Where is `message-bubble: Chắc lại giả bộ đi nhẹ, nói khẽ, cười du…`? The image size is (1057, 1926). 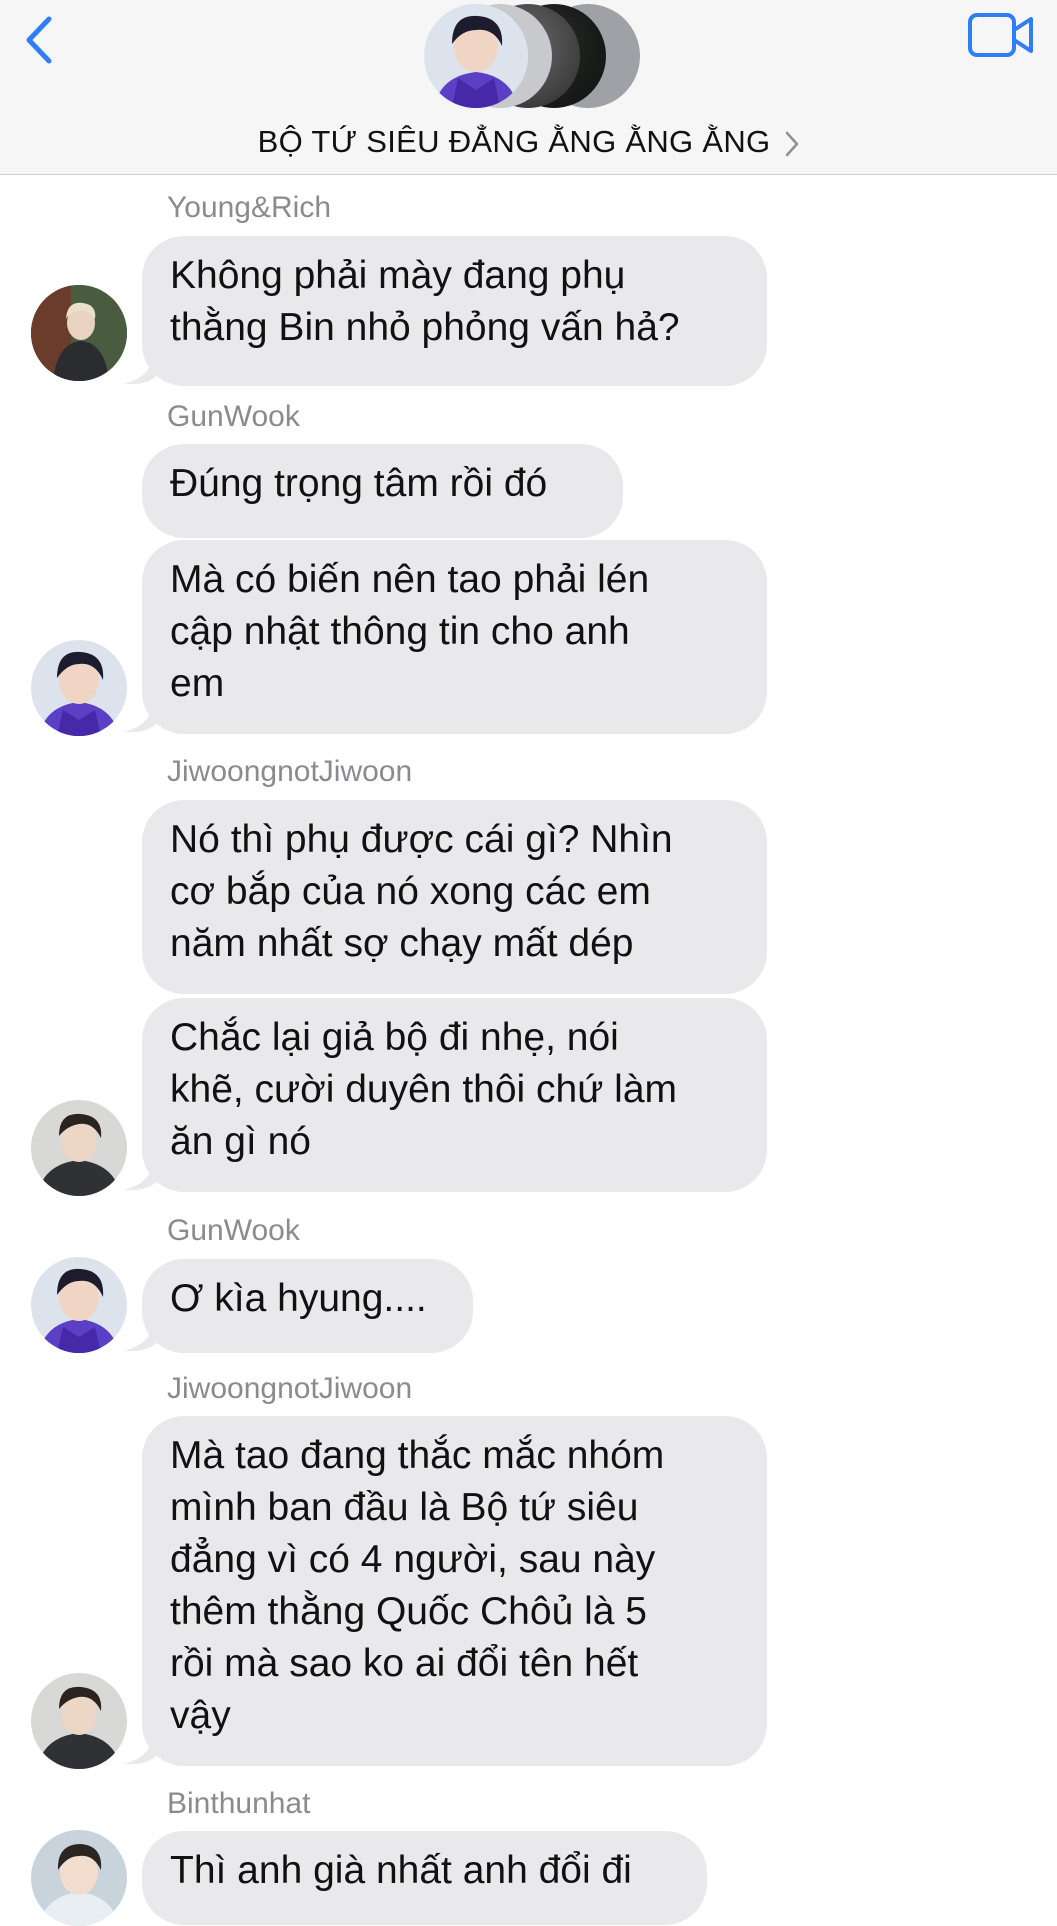 message-bubble: Chắc lại giả bộ đi nhẹ, nói khẽ, cười du… is located at coordinates (454, 1095).